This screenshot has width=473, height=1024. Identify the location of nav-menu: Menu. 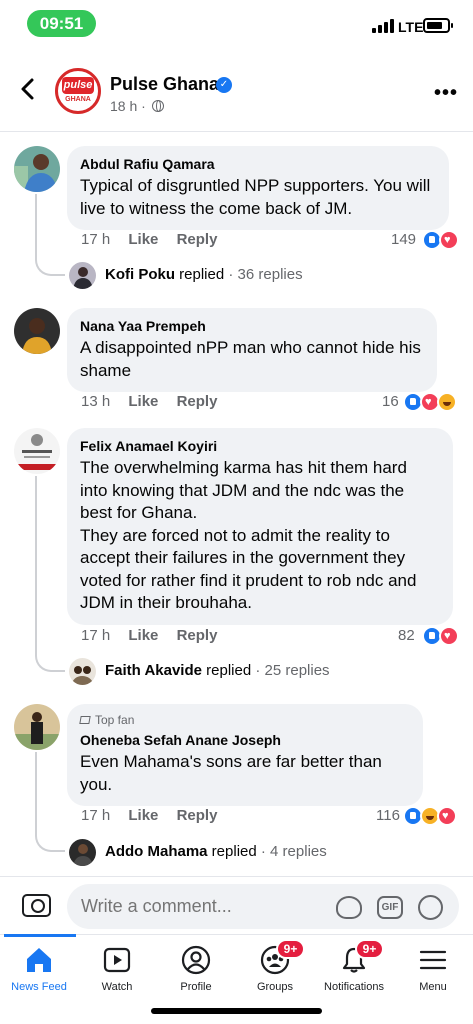
(433, 966).